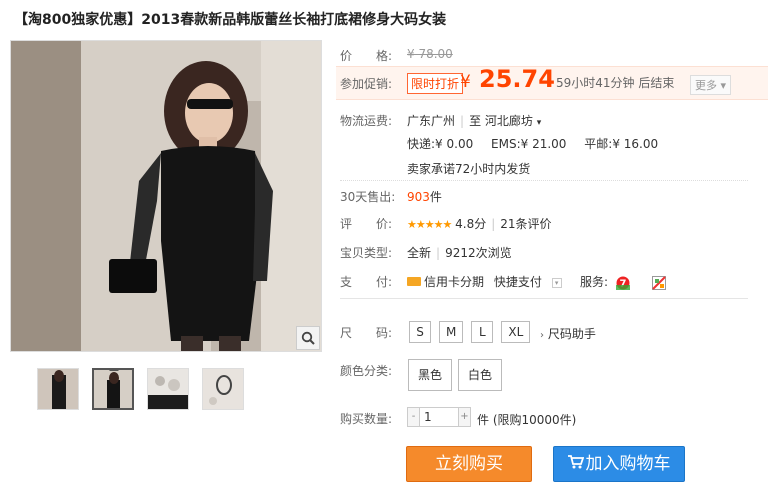  I want to click on quantity-input, so click(439, 417).